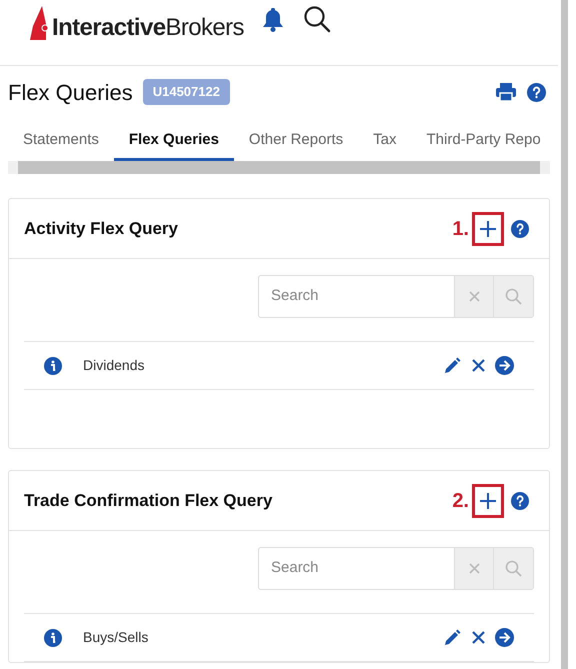 Image resolution: width=576 pixels, height=669 pixels. I want to click on logo-icon, so click(40, 23).